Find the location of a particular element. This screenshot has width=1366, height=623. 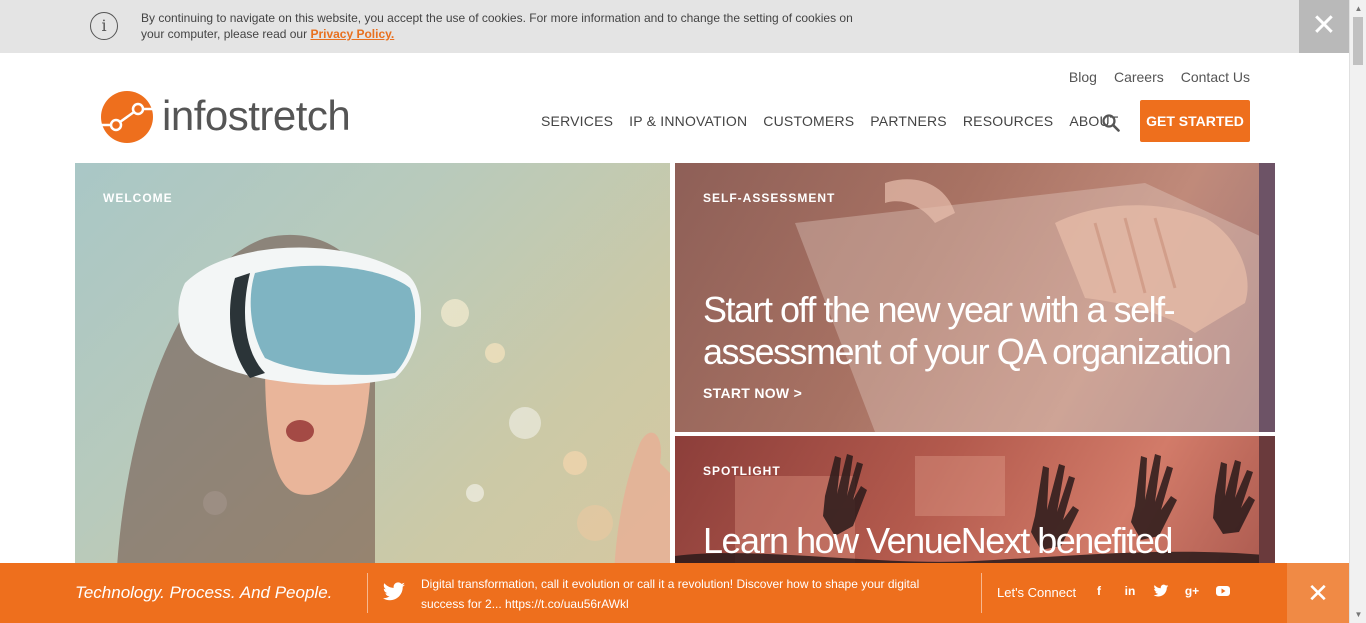

youtube-icon is located at coordinates (1223, 591).